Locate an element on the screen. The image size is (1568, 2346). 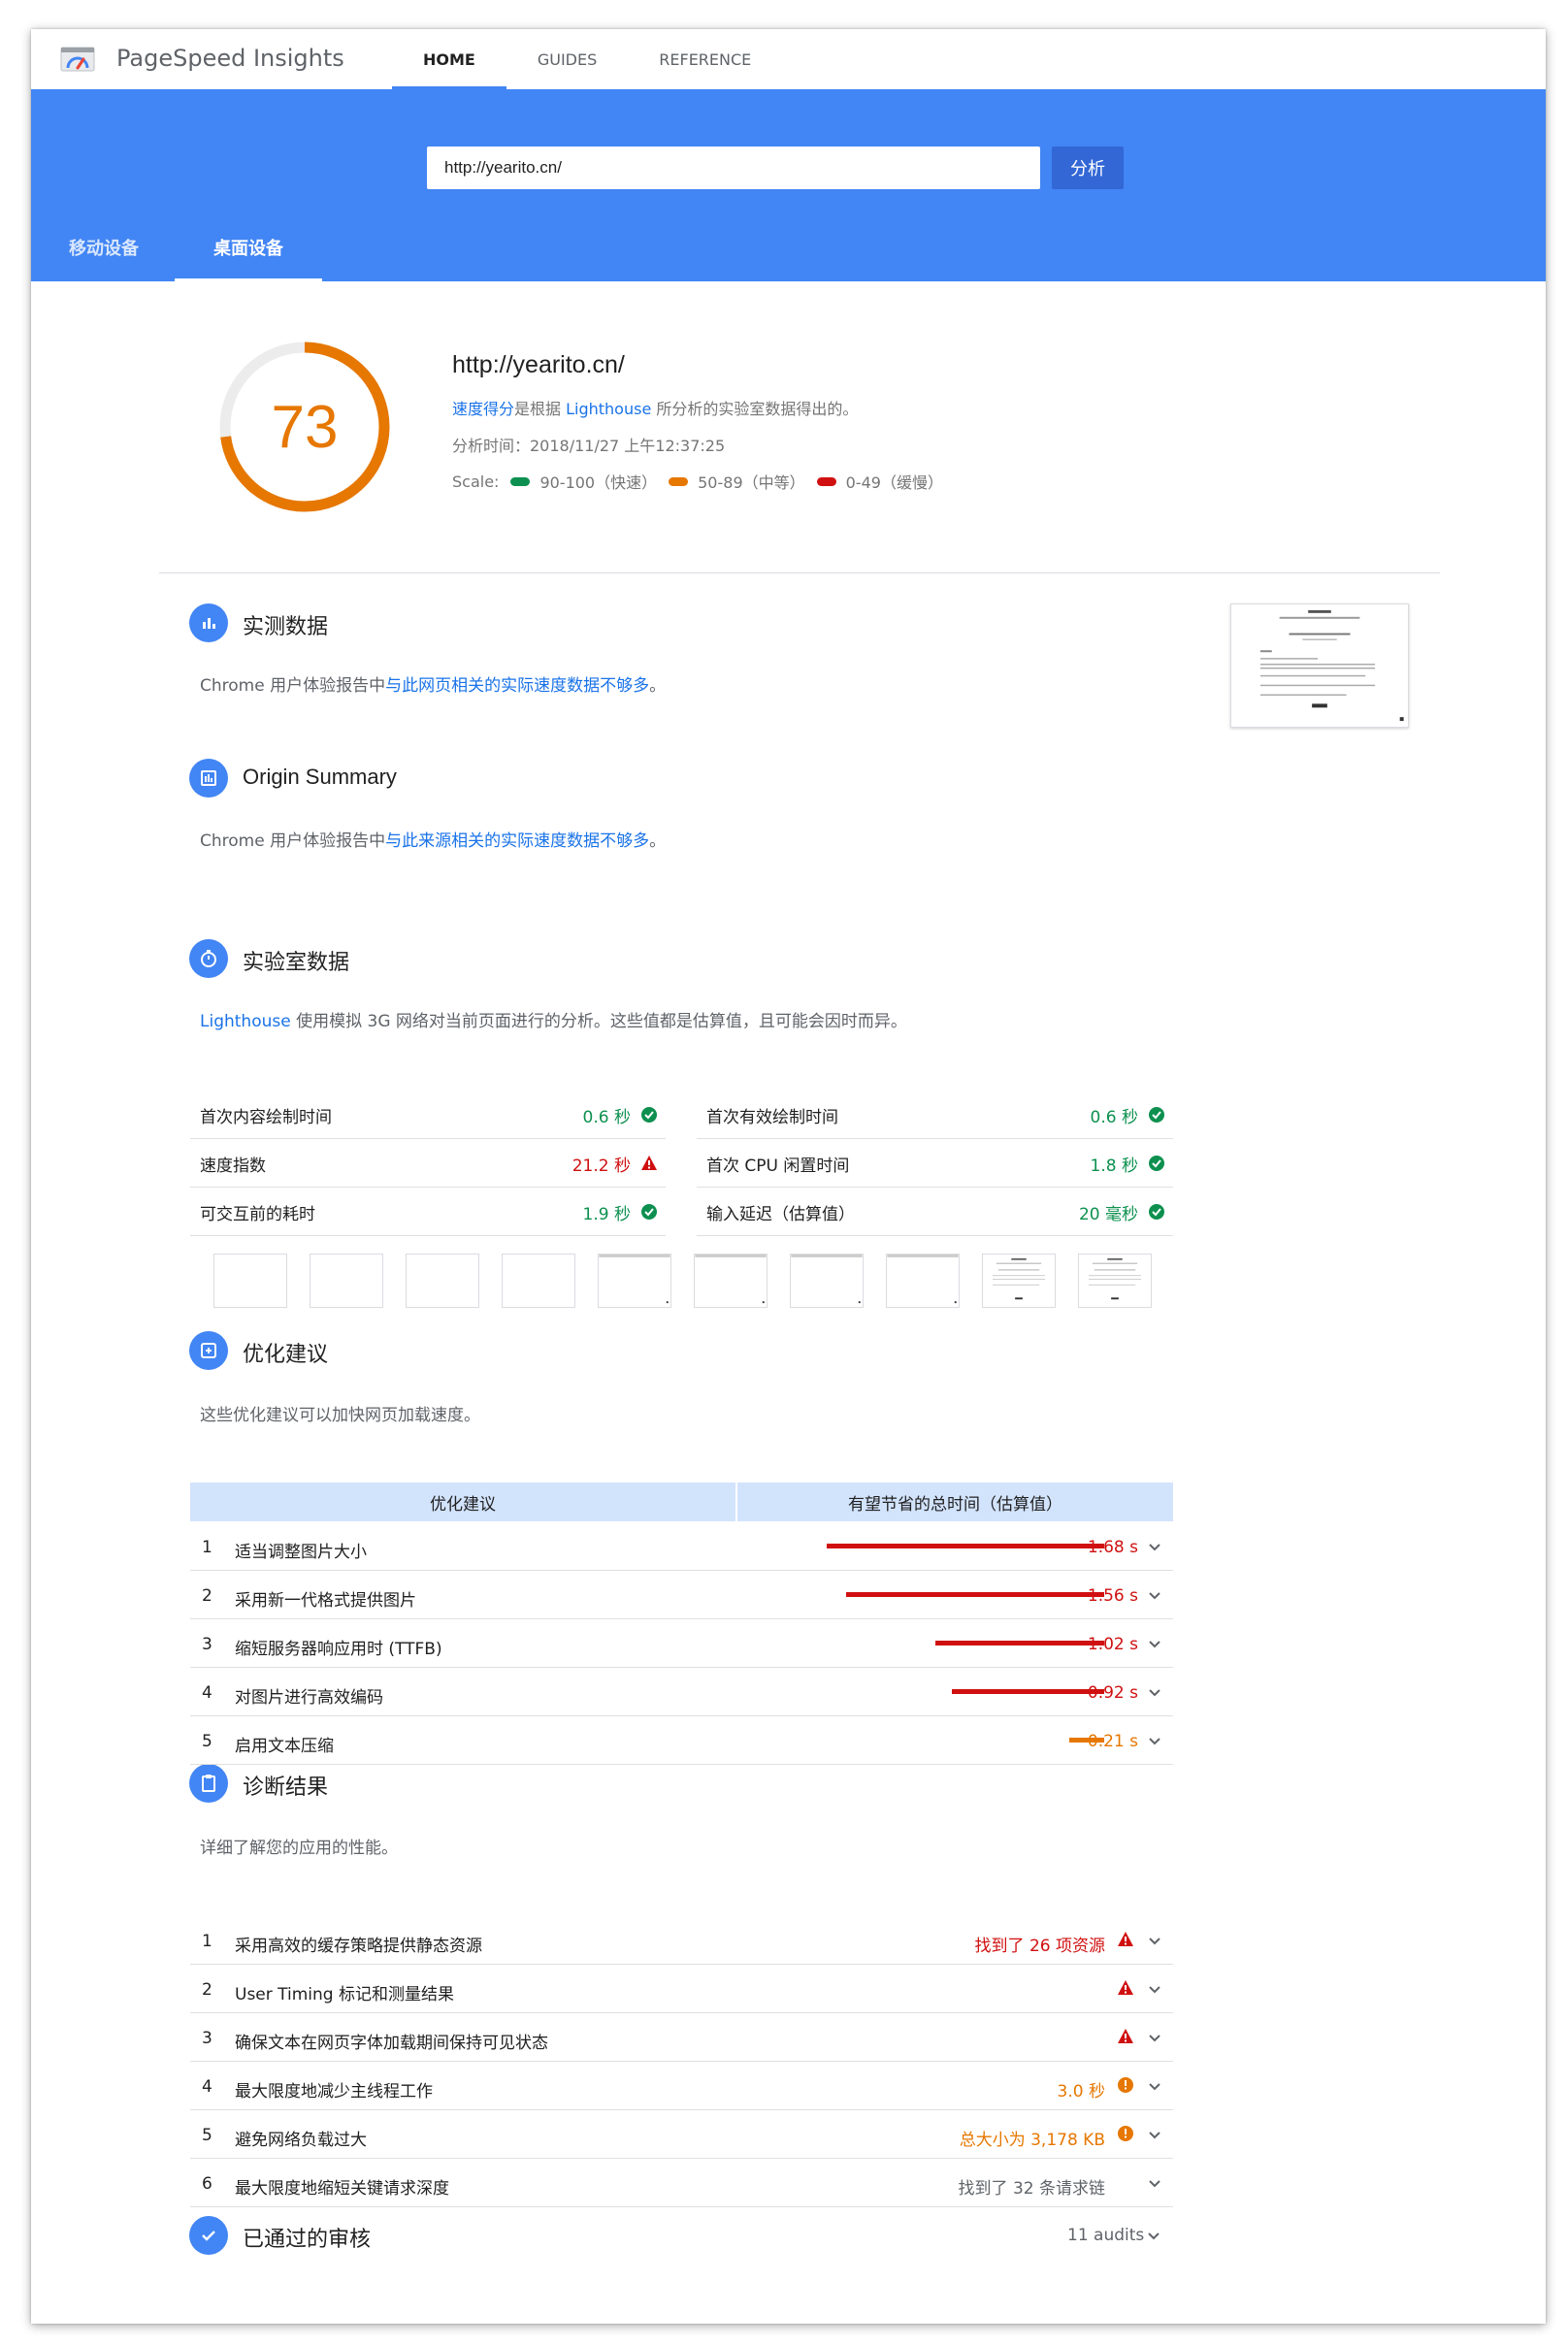
passed-audits-count: 11 audits is located at coordinates (1105, 2235).